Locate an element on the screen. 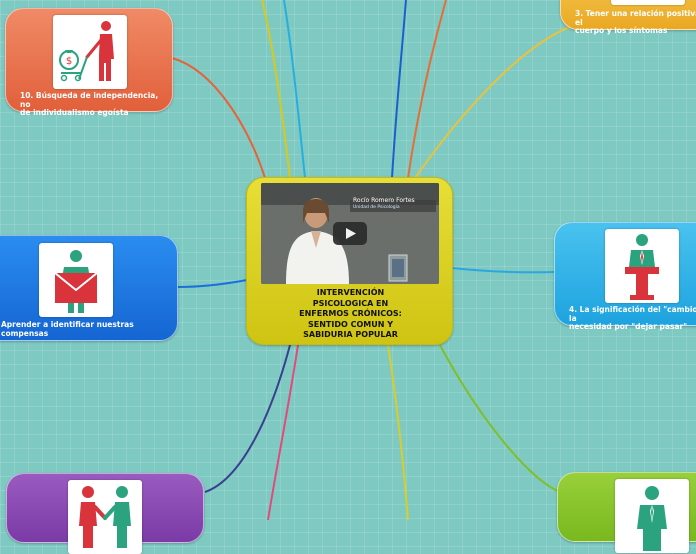 The width and height of the screenshot is (696, 554). link-to-top-orange is located at coordinates (427, 89).